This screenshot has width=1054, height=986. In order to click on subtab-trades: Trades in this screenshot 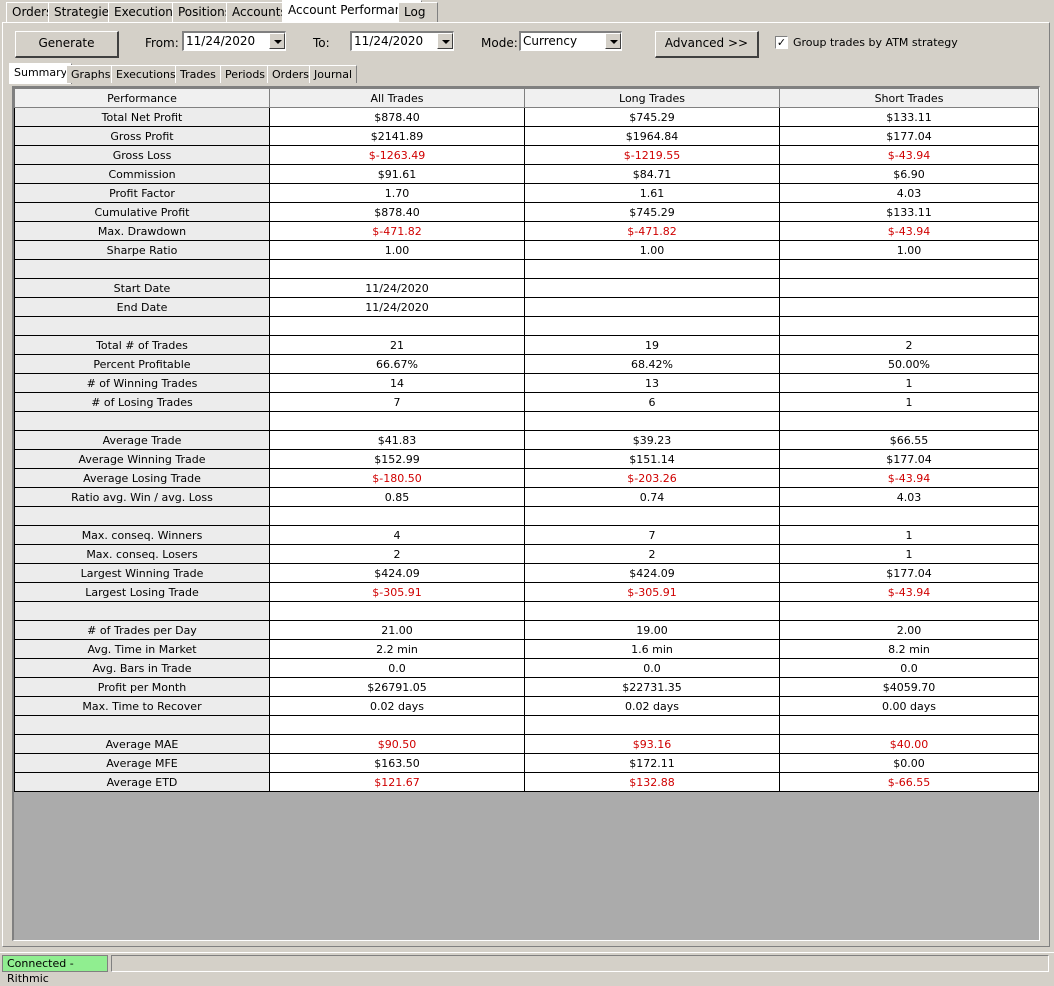, I will do `click(198, 74)`.